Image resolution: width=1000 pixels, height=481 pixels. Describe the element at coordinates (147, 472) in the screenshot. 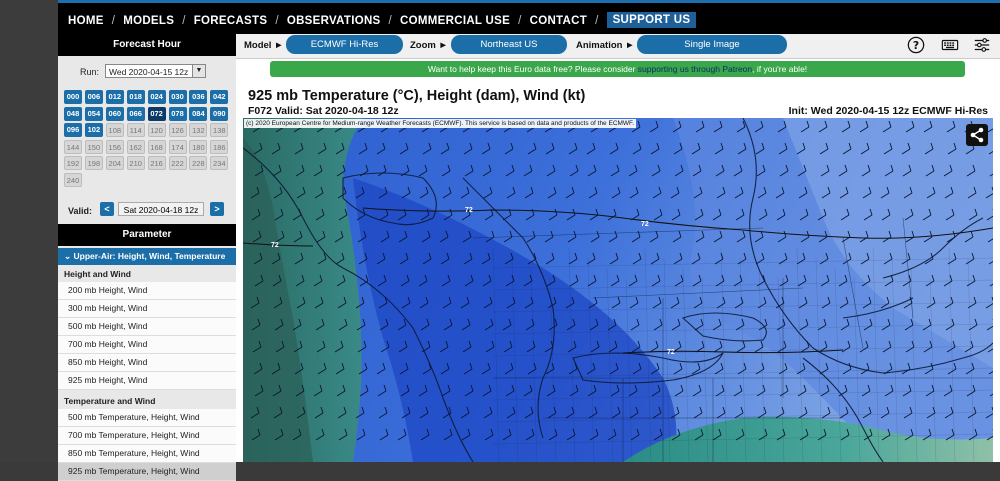

I see `parameter-item: 925 mb Temperature, Height, Wind` at that location.